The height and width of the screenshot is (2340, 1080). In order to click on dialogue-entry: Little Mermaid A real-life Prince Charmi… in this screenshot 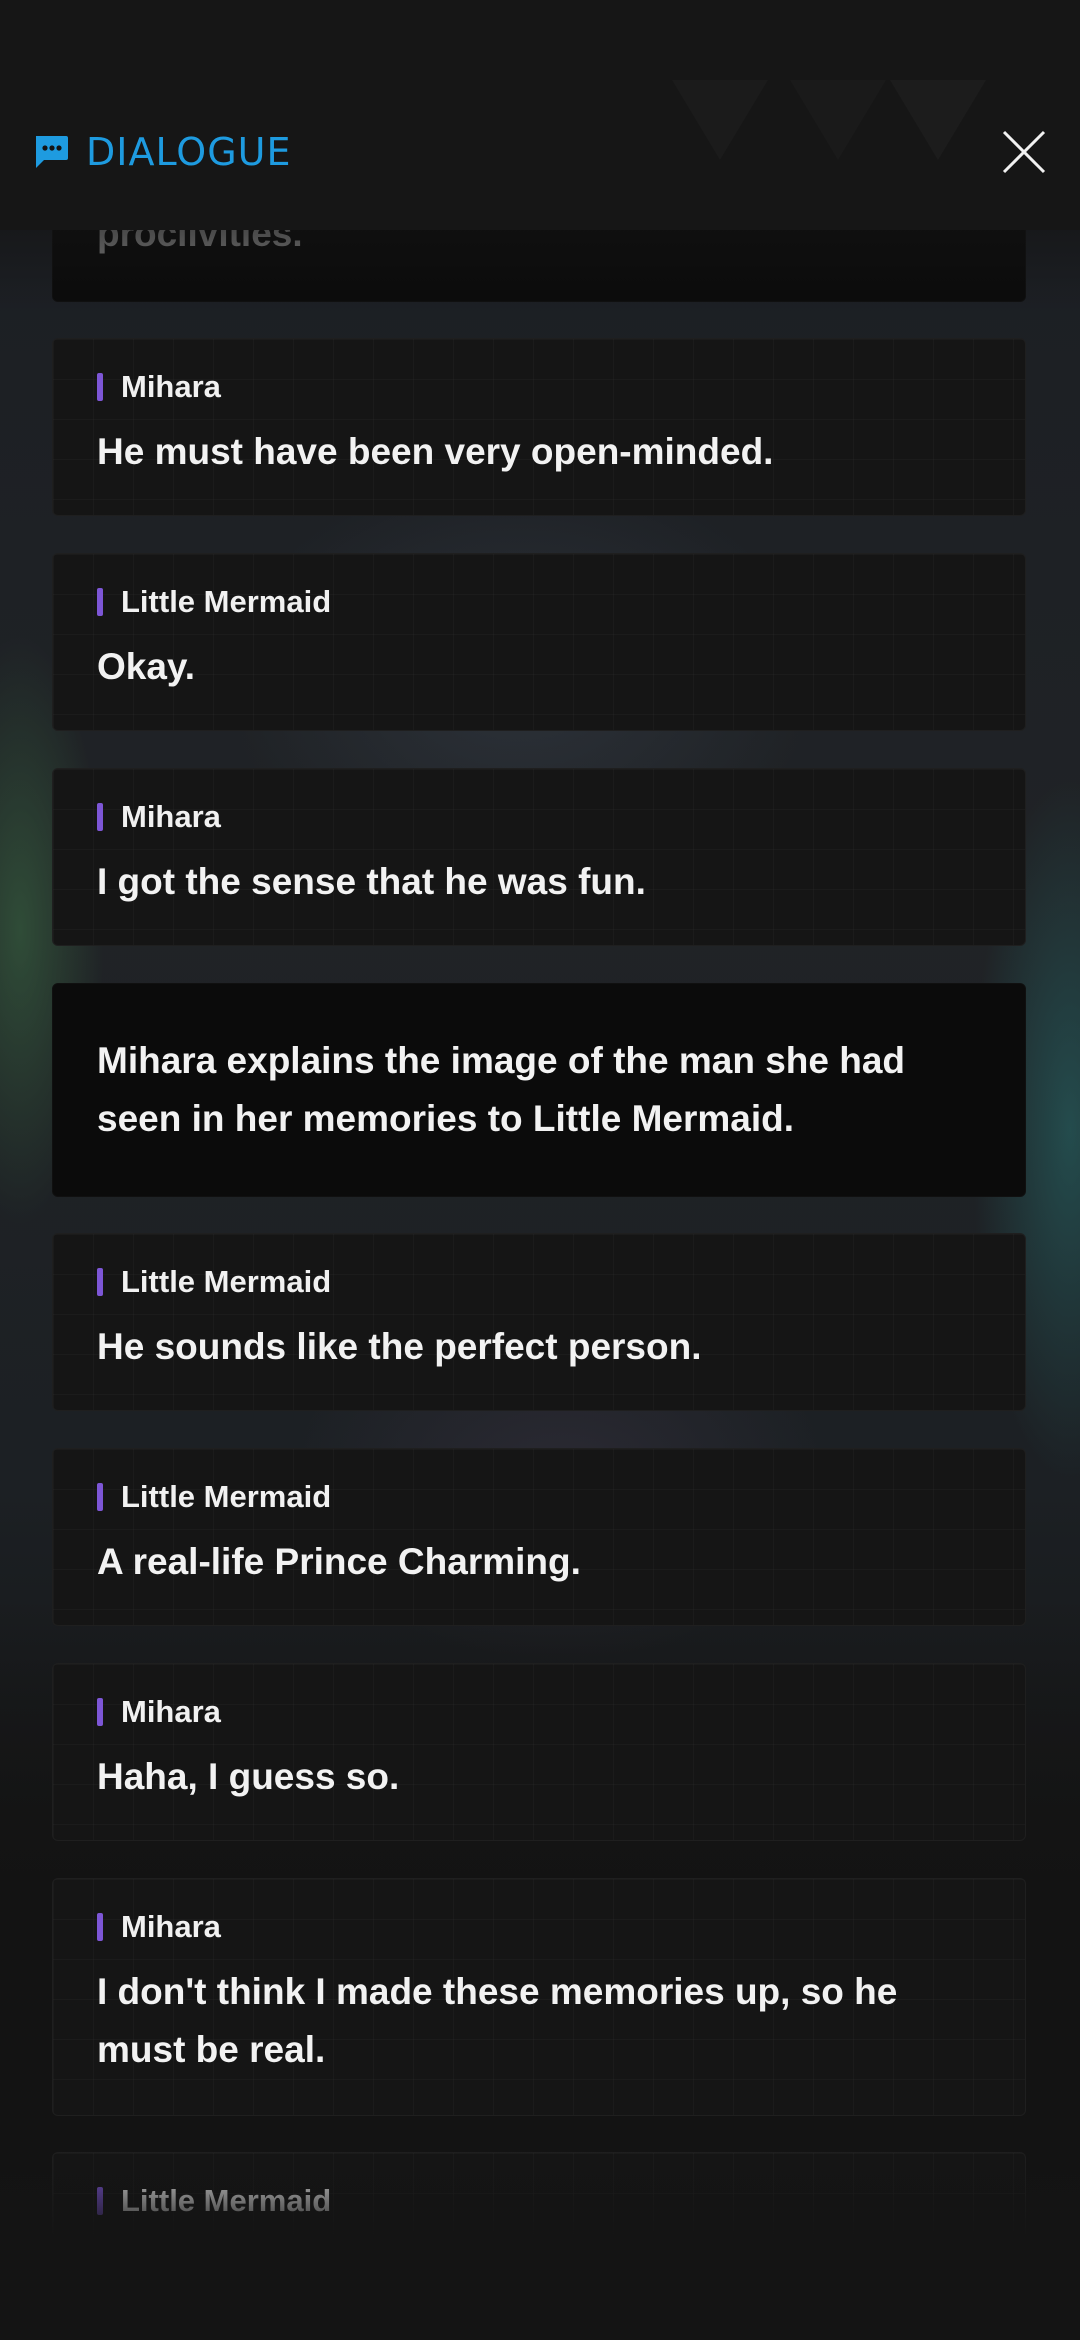, I will do `click(539, 1537)`.